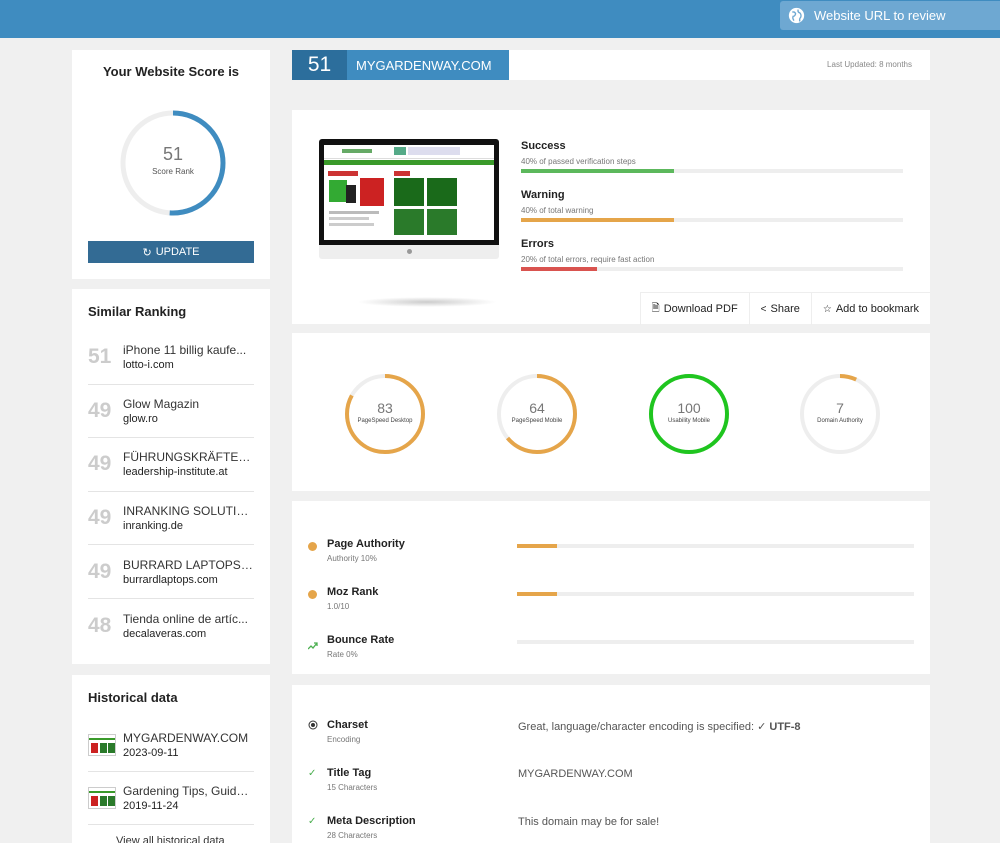 The image size is (1000, 843). What do you see at coordinates (175, 472) in the screenshot?
I see `similar-item-domain: leadership-institute.at` at bounding box center [175, 472].